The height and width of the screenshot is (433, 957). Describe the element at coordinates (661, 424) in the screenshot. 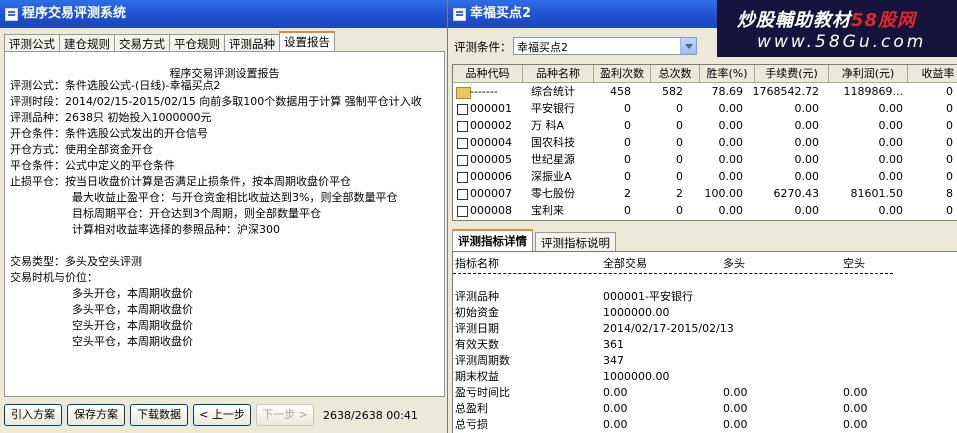

I see `detail-row: 总亏损 0.00 0.00 0.00` at that location.